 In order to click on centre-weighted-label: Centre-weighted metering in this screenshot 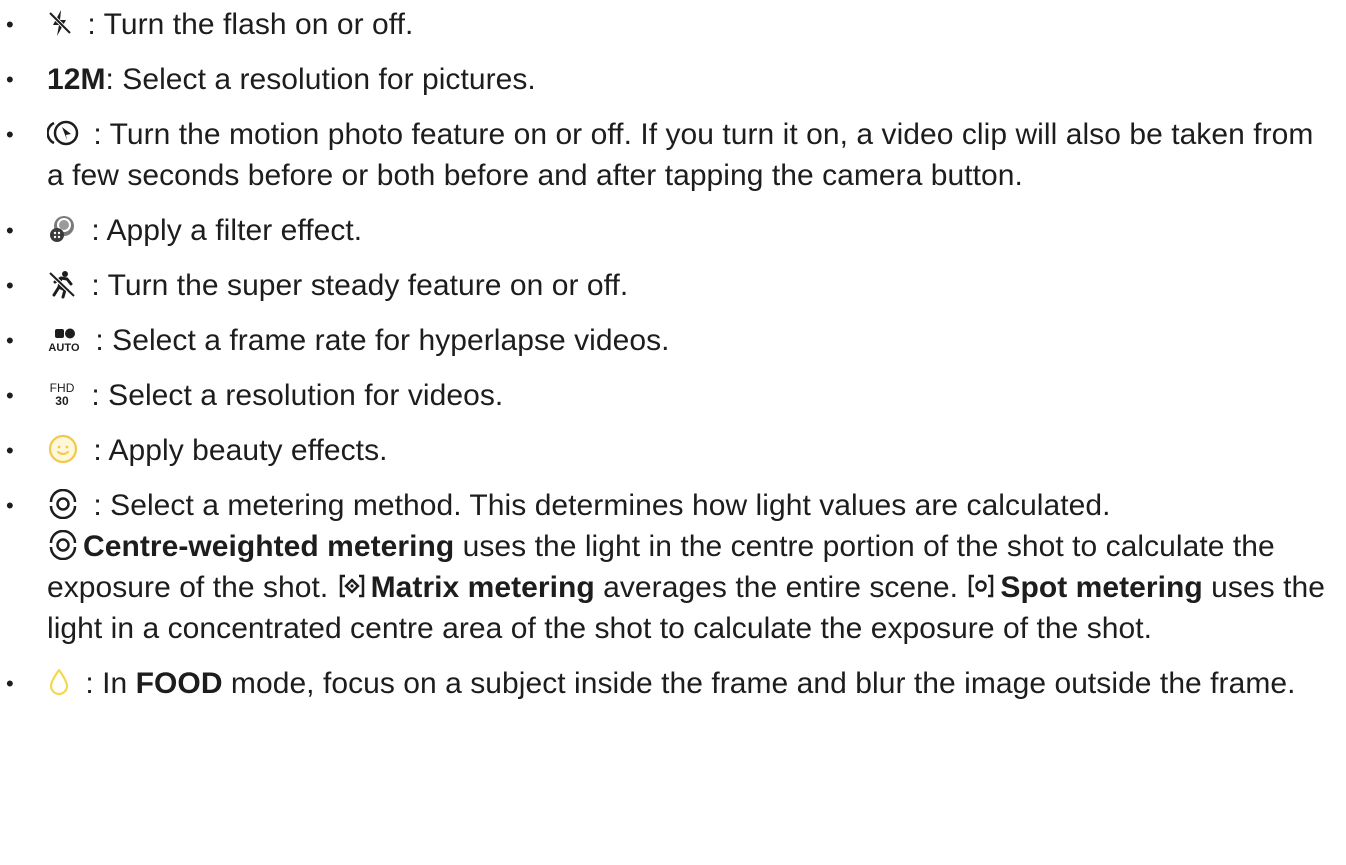, I will do `click(269, 546)`.